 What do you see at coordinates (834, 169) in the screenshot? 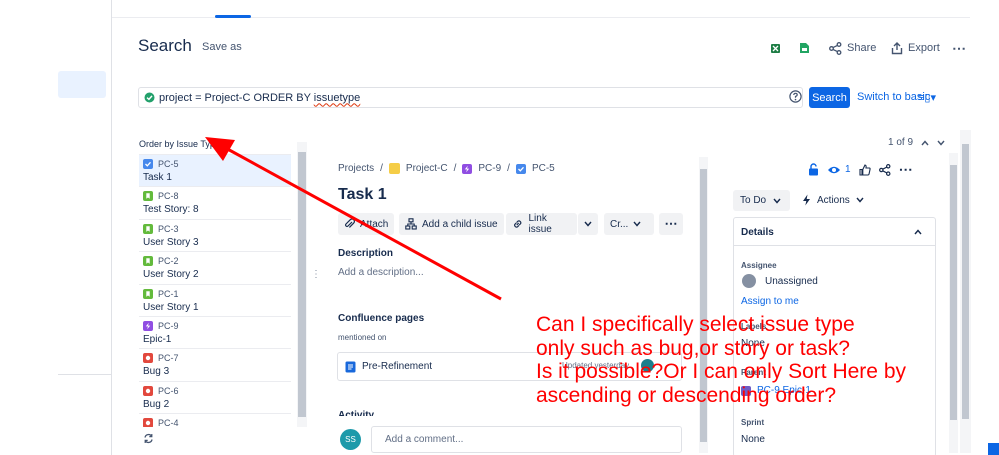
I see `eye-icon` at bounding box center [834, 169].